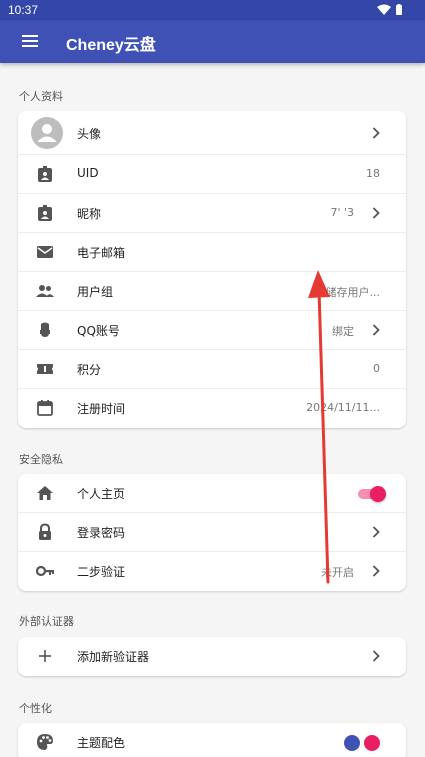 The width and height of the screenshot is (425, 757). I want to click on row-label: 积分, so click(89, 370).